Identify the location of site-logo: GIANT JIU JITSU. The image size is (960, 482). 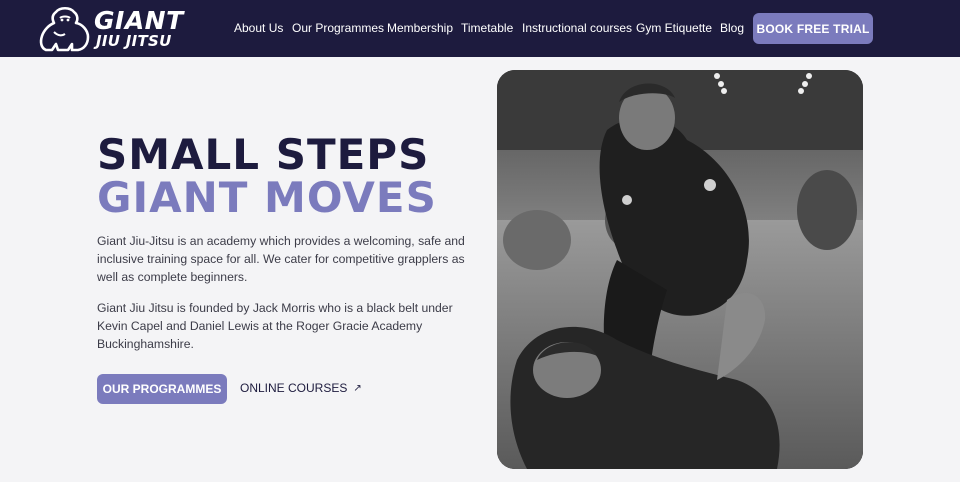
(118, 29).